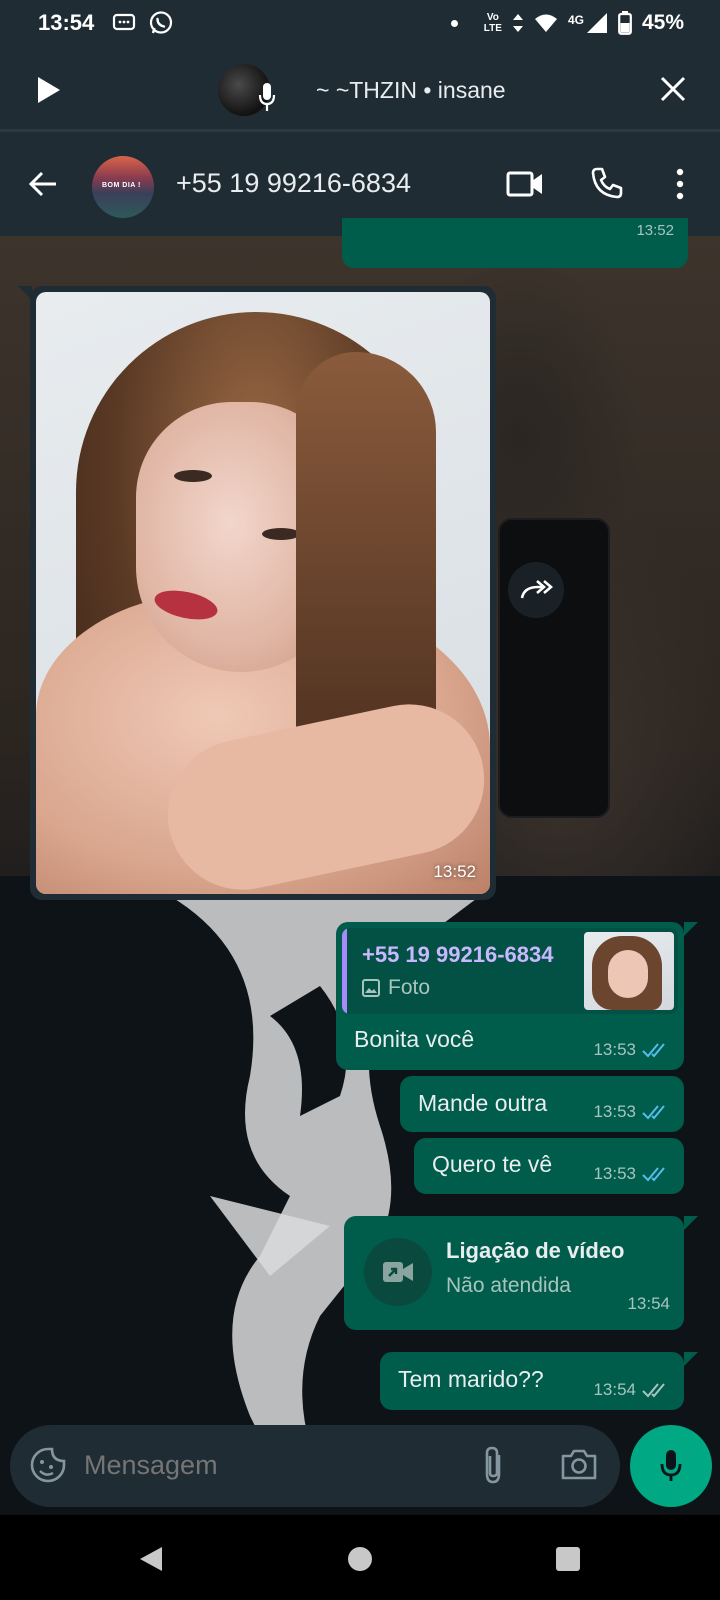  Describe the element at coordinates (411, 89) in the screenshot. I see `voice-chat-title: ~ ~THZIN • insane` at that location.